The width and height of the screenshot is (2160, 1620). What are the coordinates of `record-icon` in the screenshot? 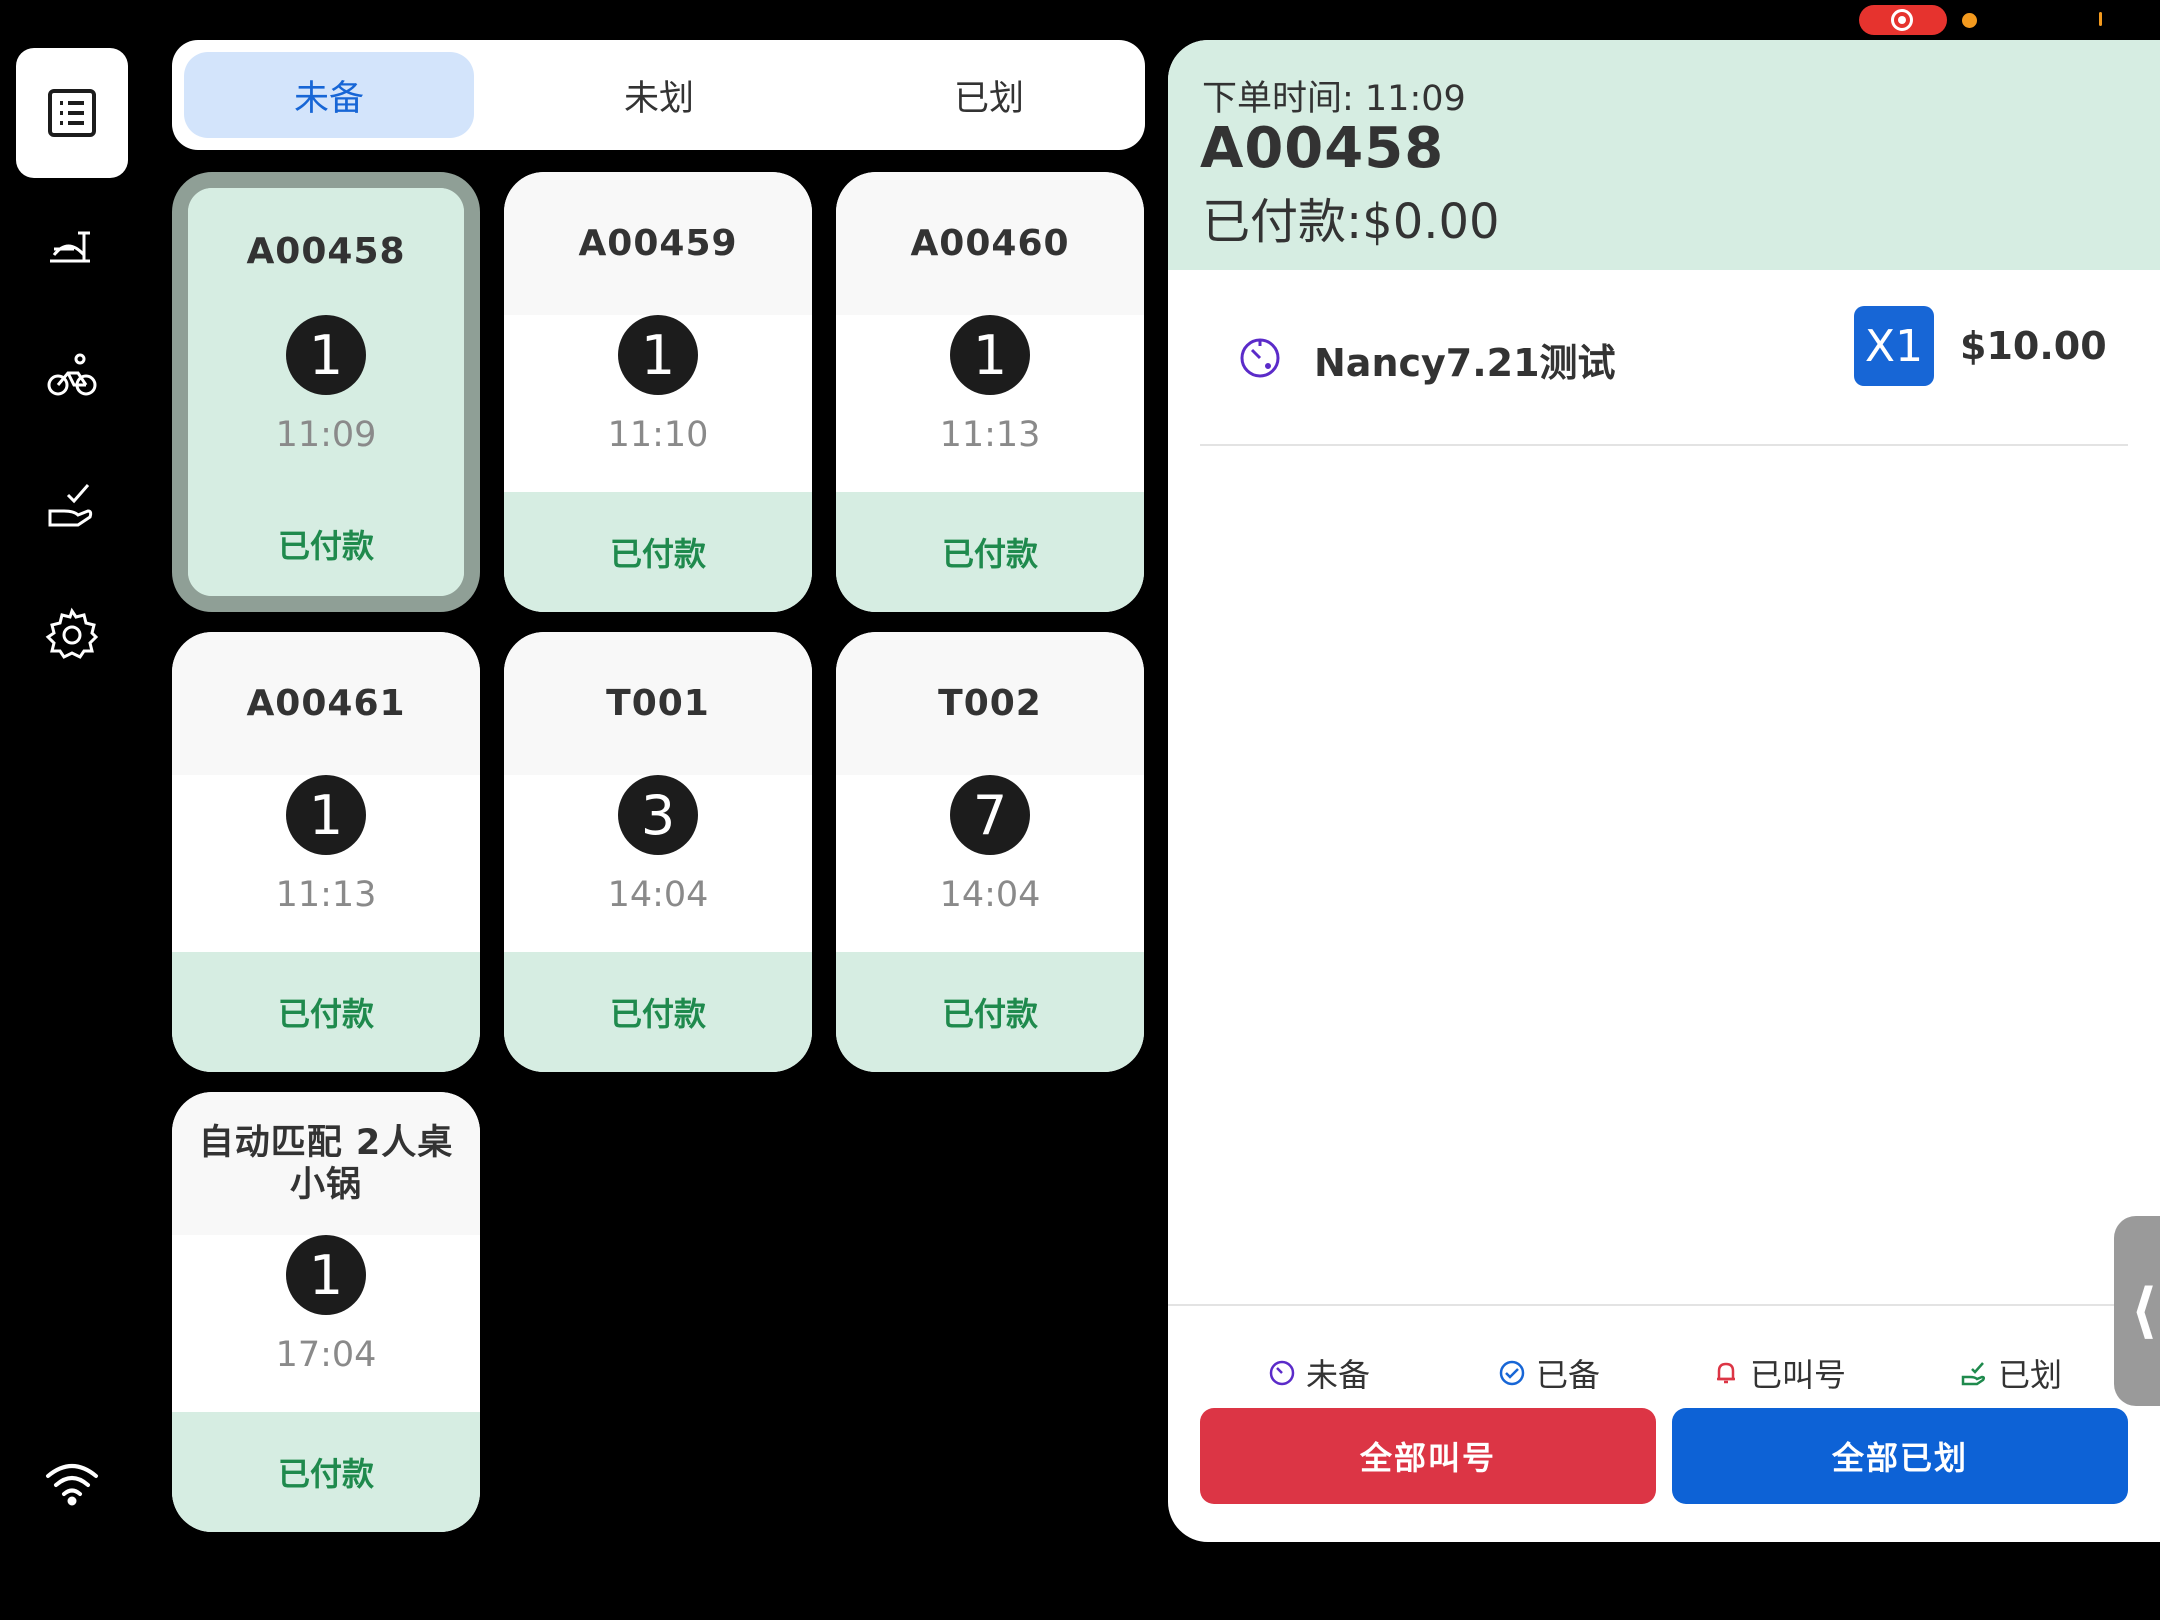 It's located at (1902, 20).